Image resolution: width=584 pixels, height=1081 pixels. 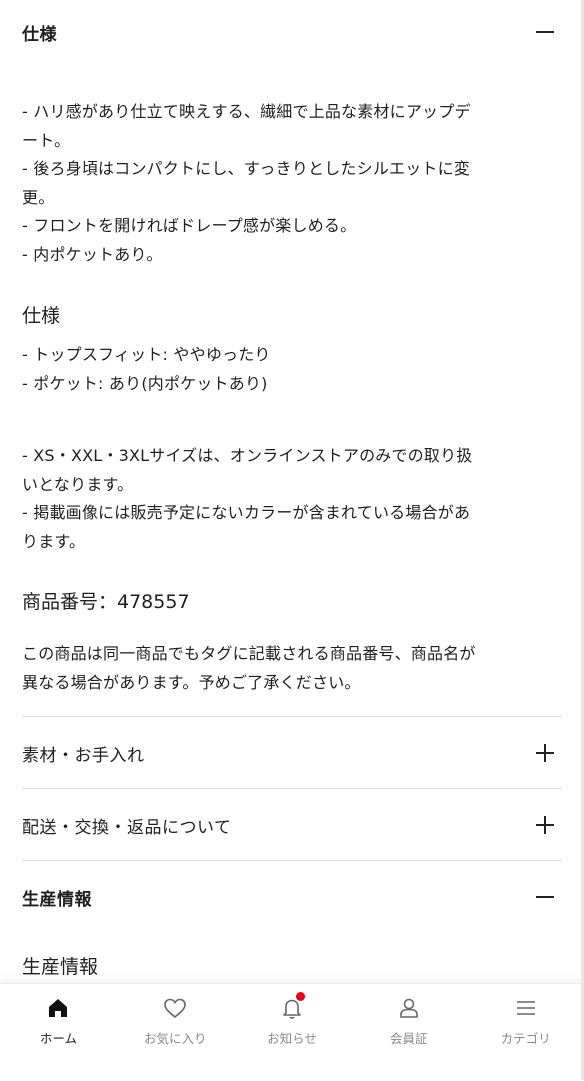 What do you see at coordinates (409, 1008) in the screenshot?
I see `person-icon` at bounding box center [409, 1008].